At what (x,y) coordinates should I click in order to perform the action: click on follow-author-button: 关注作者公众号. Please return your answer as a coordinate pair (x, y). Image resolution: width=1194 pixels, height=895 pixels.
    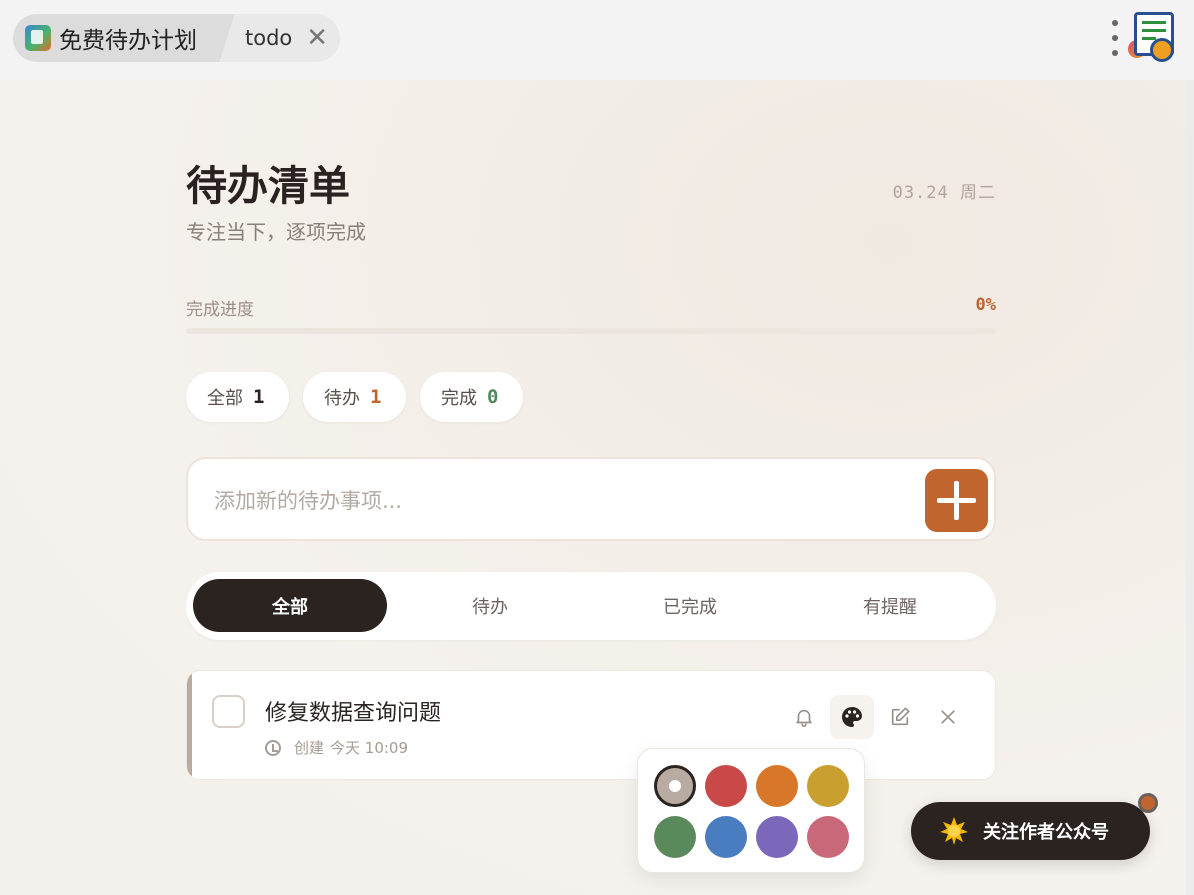
    Looking at the image, I should click on (1030, 831).